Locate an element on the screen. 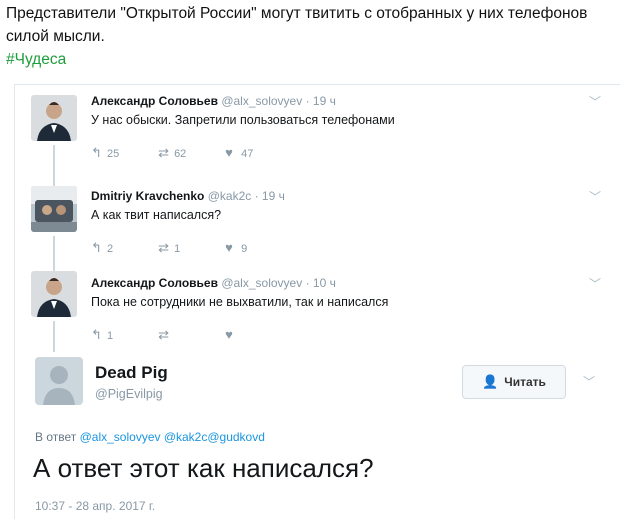 Image resolution: width=620 pixels, height=519 pixels. retweet-count: 1 is located at coordinates (177, 249).